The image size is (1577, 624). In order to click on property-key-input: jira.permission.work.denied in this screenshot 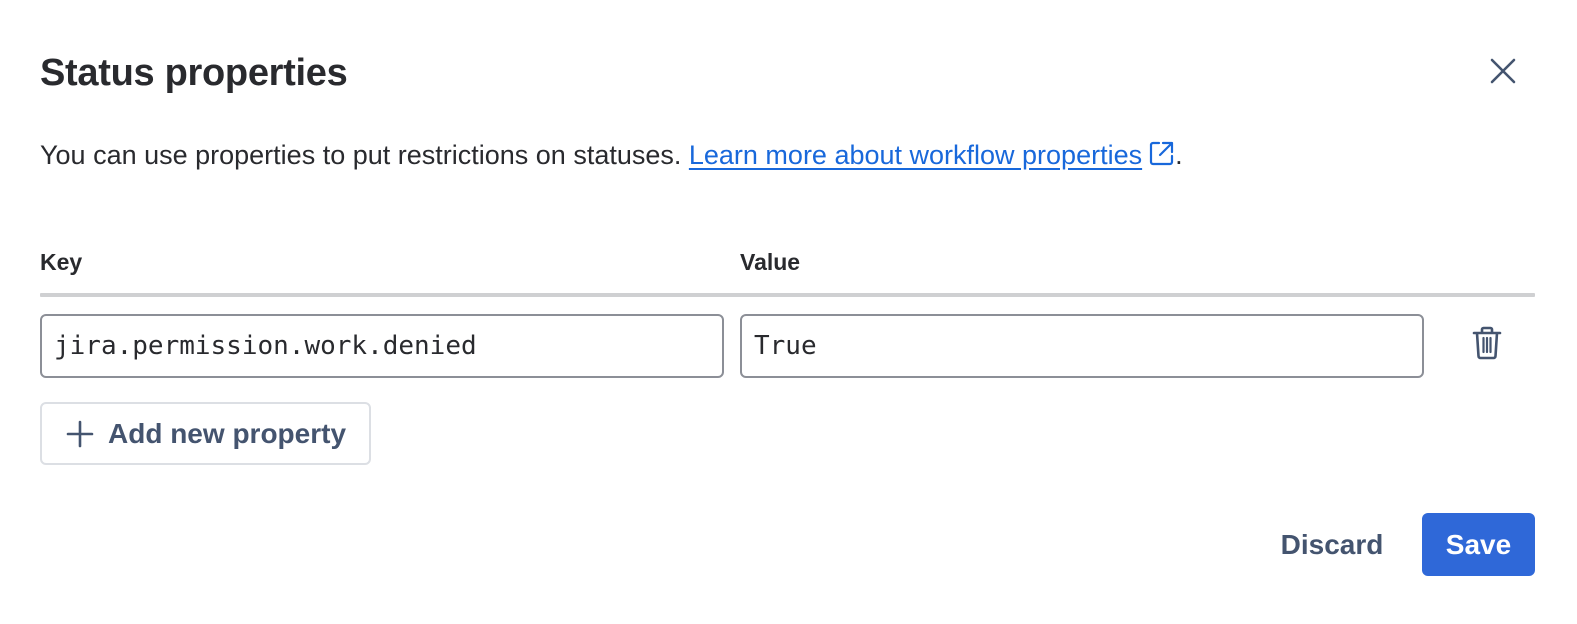, I will do `click(382, 346)`.